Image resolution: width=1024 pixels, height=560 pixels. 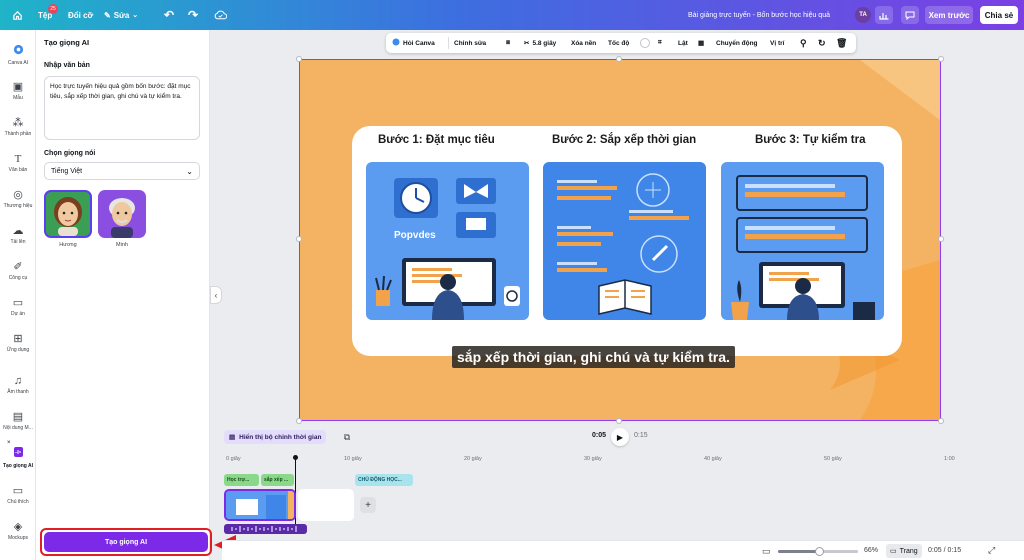 What do you see at coordinates (122, 171) in the screenshot?
I see `language-select: Tiếng Việt ⌄` at bounding box center [122, 171].